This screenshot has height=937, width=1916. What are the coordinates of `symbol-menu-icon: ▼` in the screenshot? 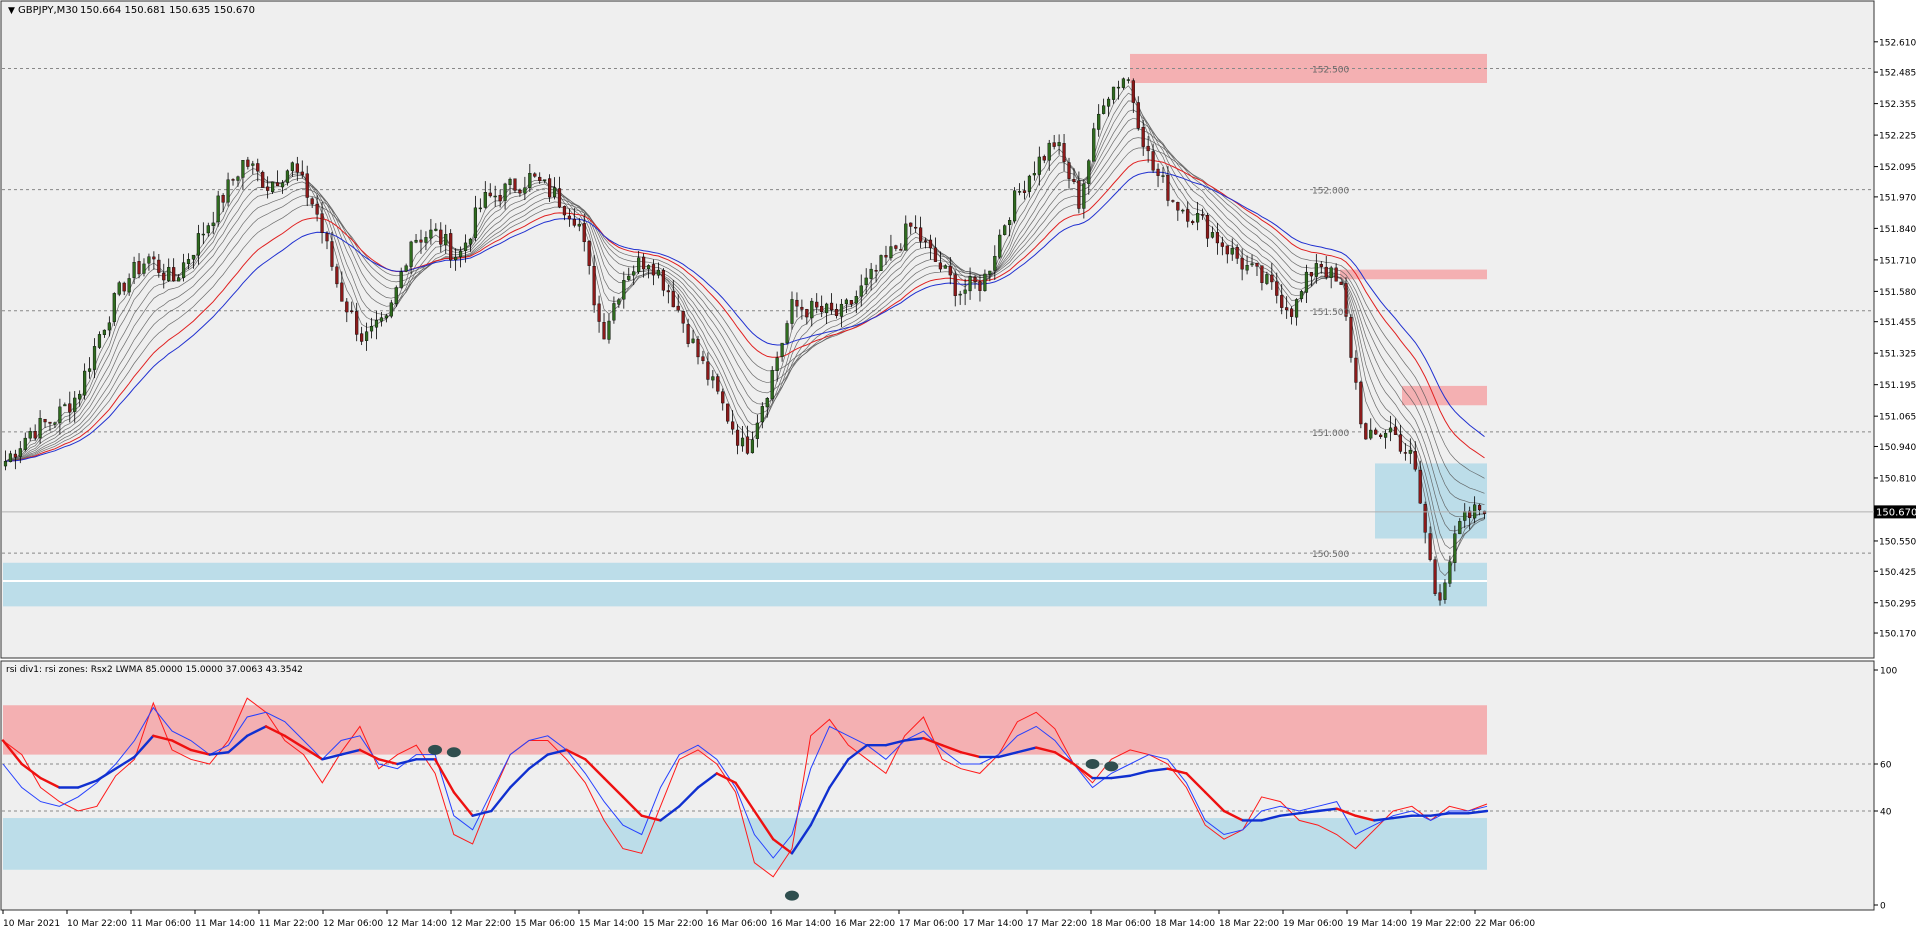 It's located at (11, 11).